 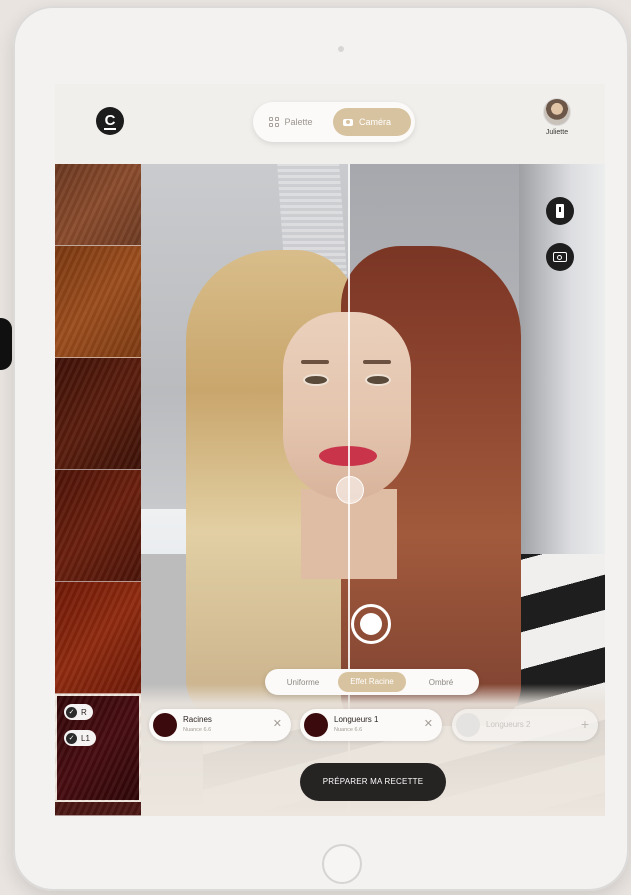 What do you see at coordinates (375, 122) in the screenshot?
I see `tab-camera-label: Caméra` at bounding box center [375, 122].